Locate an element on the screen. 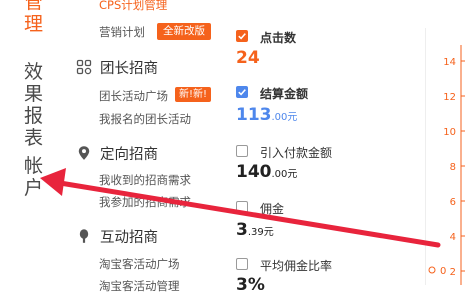  nav-reports: 效果报表 is located at coordinates (35, 105).